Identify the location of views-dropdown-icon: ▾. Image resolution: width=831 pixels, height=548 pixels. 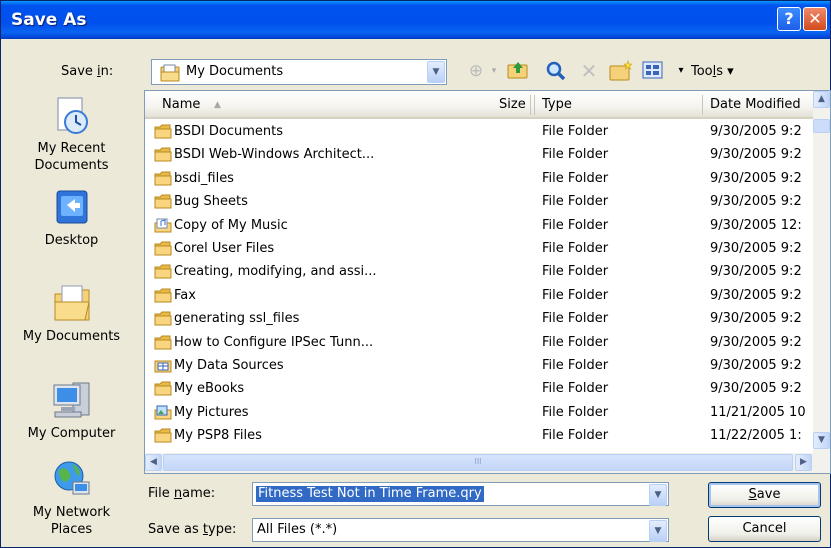
(681, 72).